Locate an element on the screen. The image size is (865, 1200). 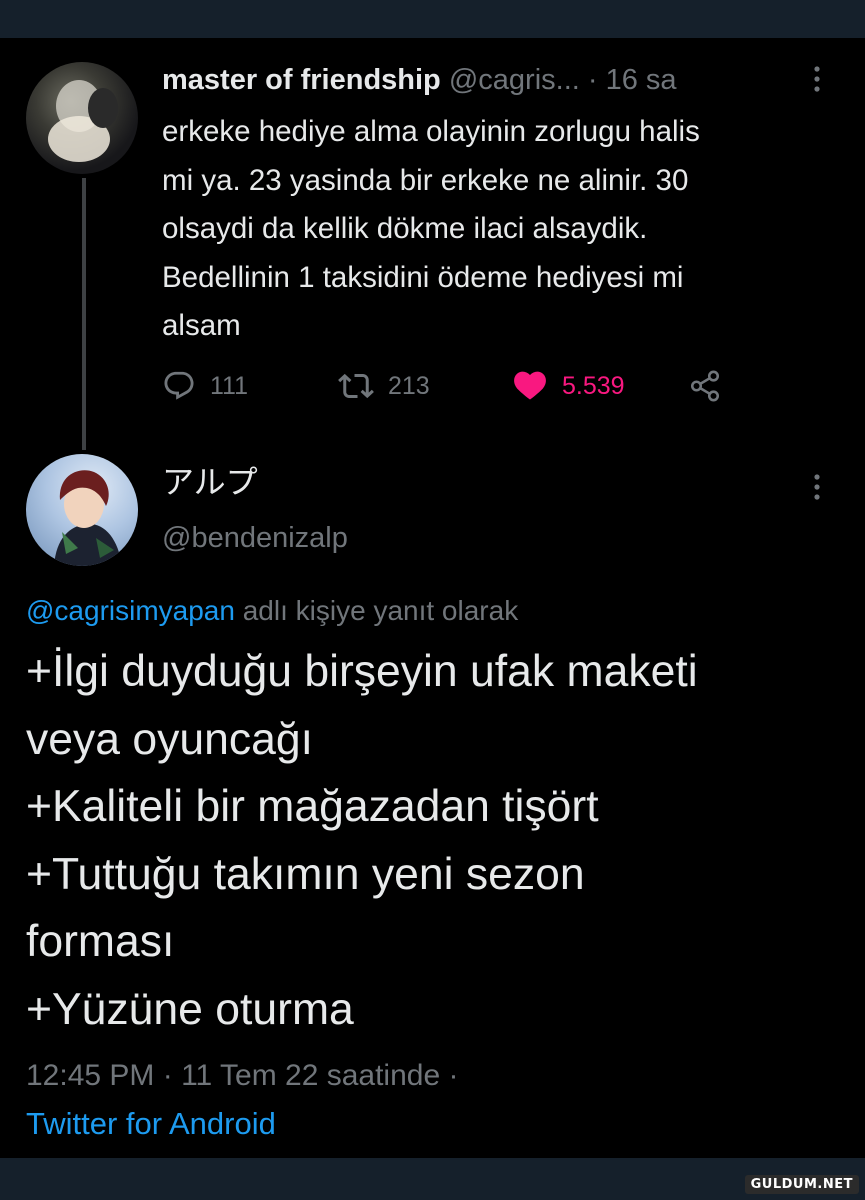
tweet-header: master of friendship @cagris... · 16 sa is located at coordinates (492, 80).